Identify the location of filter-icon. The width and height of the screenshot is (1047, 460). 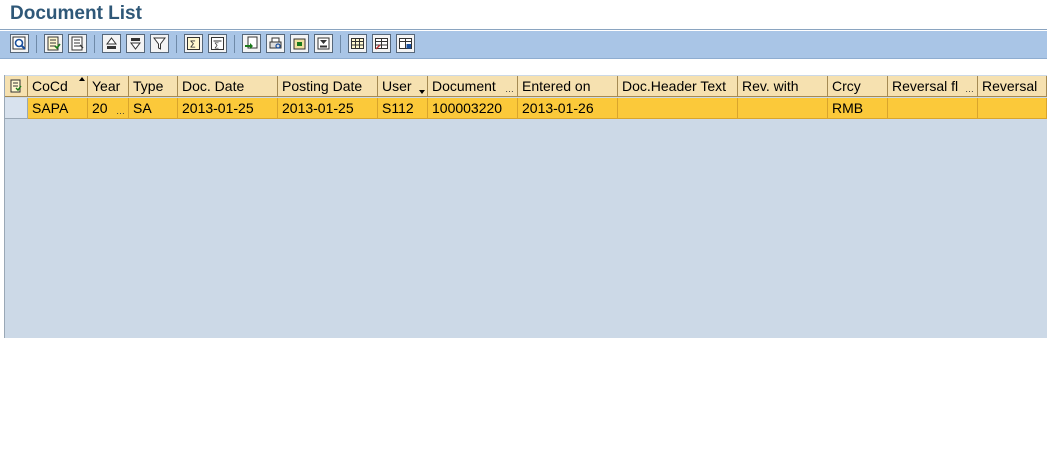
(159, 43).